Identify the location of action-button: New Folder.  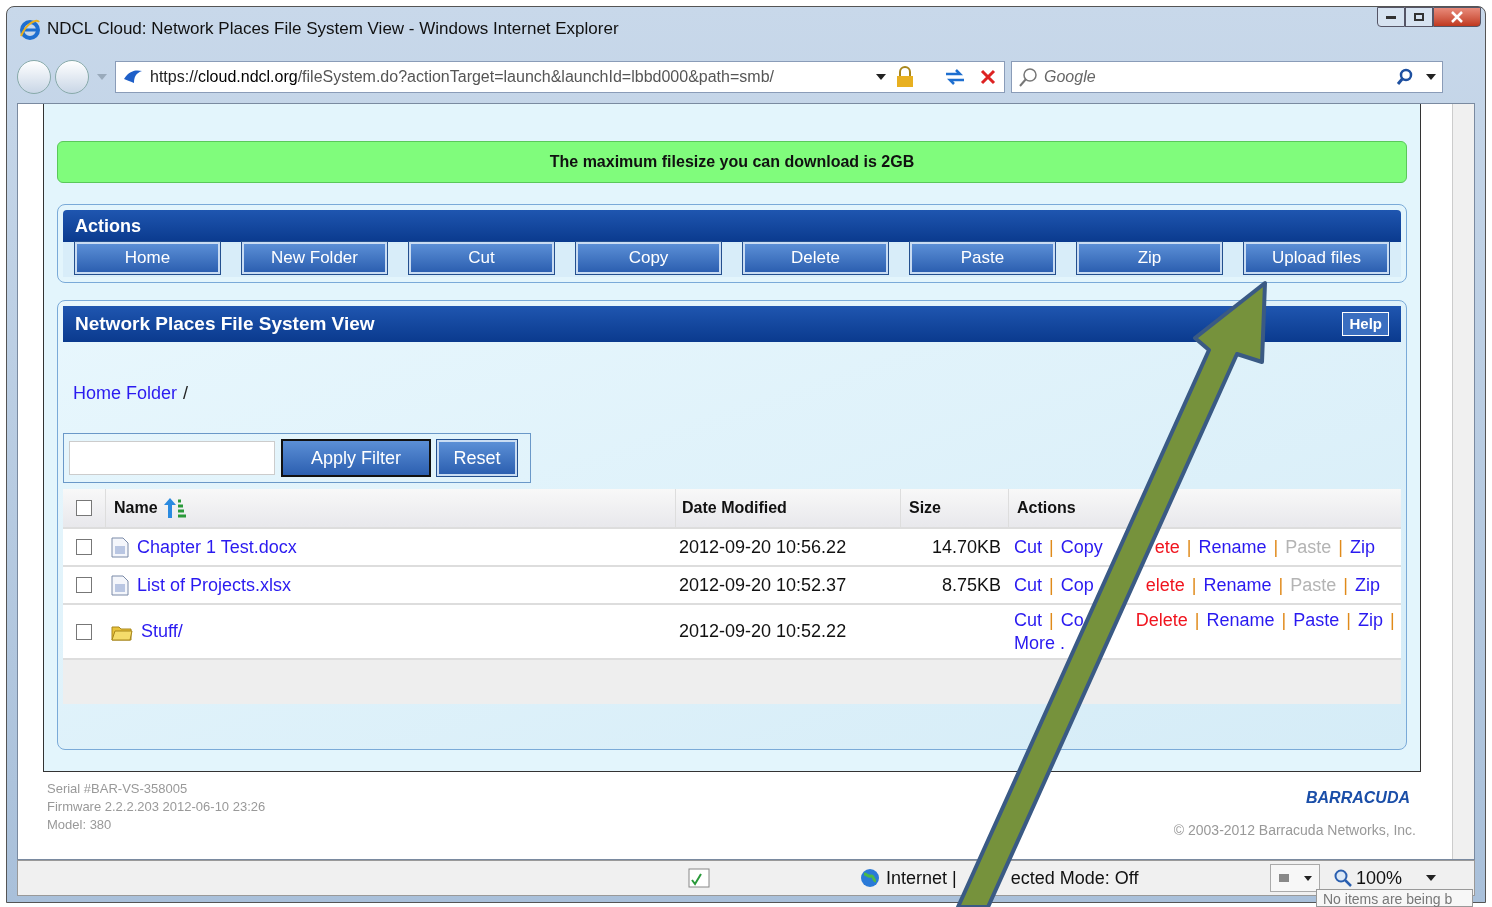
(314, 258).